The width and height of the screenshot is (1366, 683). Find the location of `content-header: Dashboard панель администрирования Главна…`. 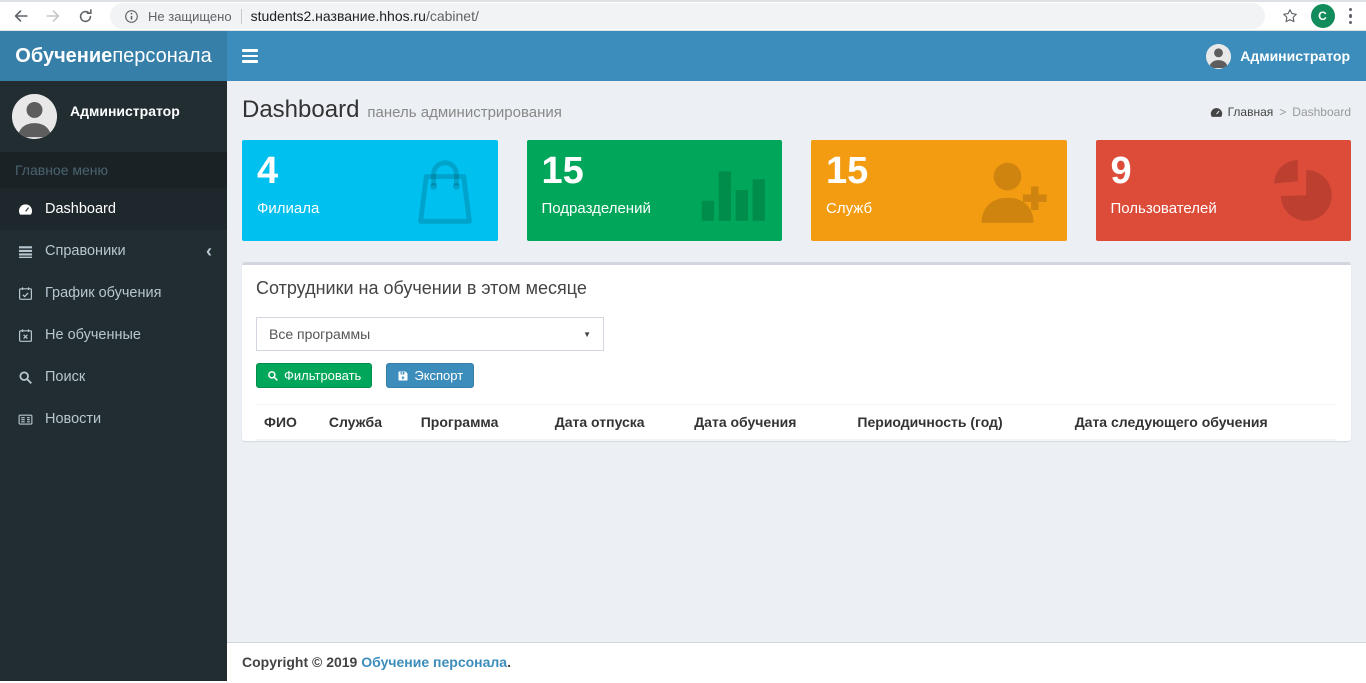

content-header: Dashboard панель администрирования Главна… is located at coordinates (796, 110).